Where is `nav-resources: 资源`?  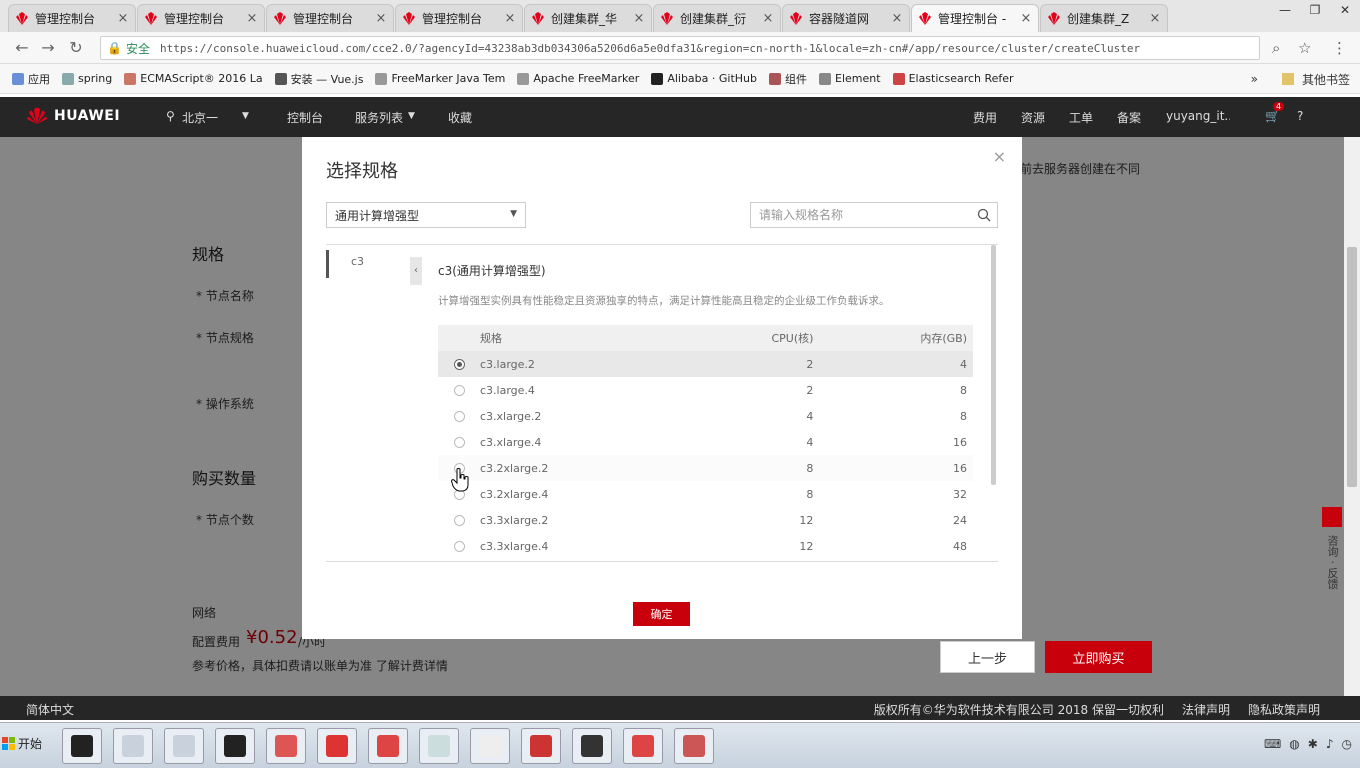
nav-resources: 资源 is located at coordinates (1033, 117).